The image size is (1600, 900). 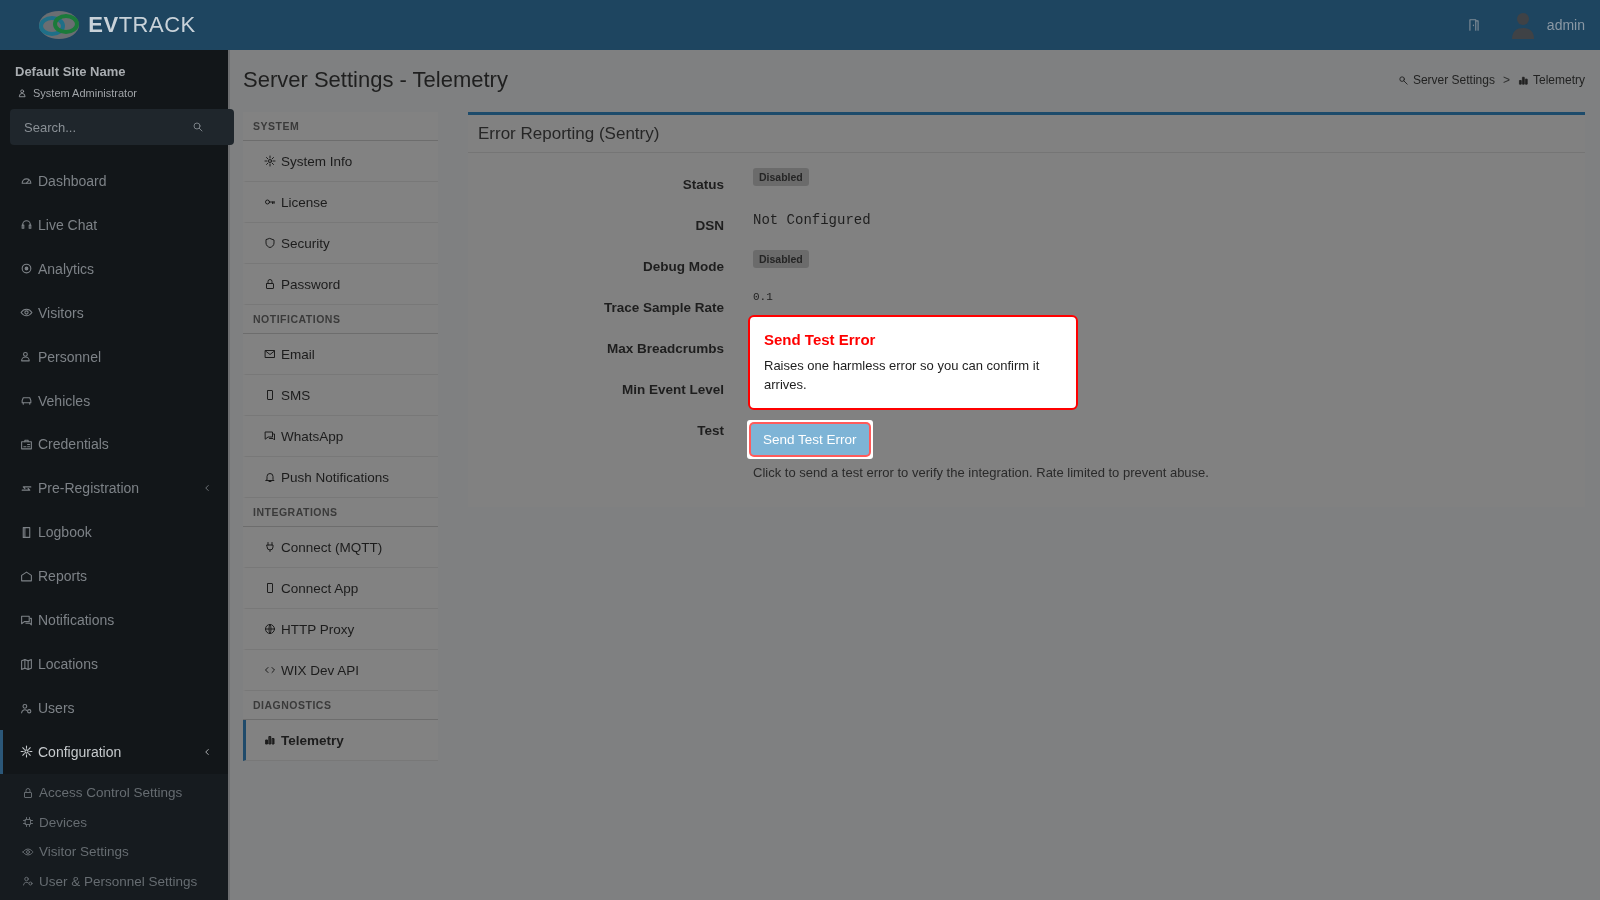 What do you see at coordinates (114, 851) in the screenshot?
I see `submenu-item: Visitor Settings` at bounding box center [114, 851].